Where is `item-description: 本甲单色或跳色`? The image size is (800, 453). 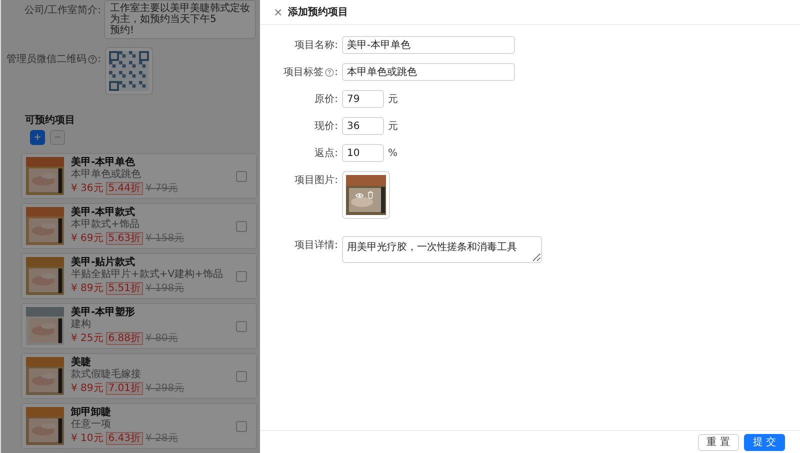 item-description: 本甲单色或跳色 is located at coordinates (106, 175).